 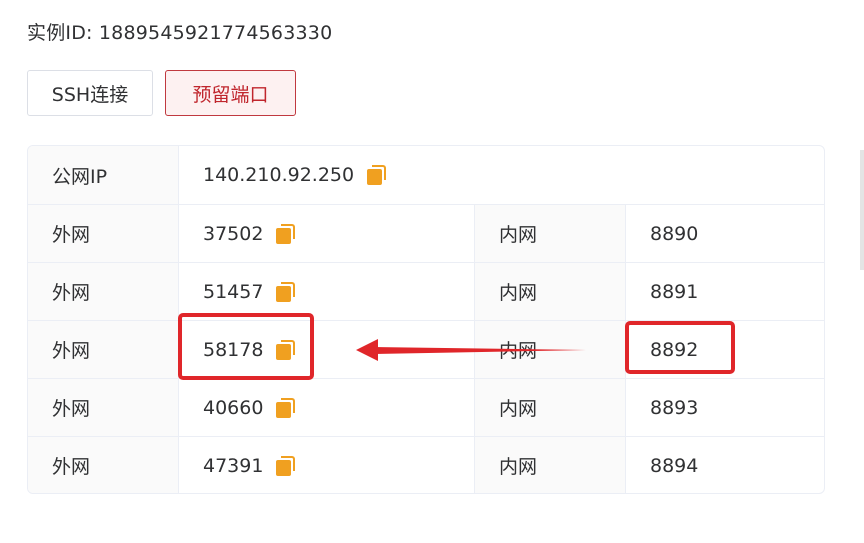 What do you see at coordinates (674, 291) in the screenshot?
I see `internal-port: 8891` at bounding box center [674, 291].